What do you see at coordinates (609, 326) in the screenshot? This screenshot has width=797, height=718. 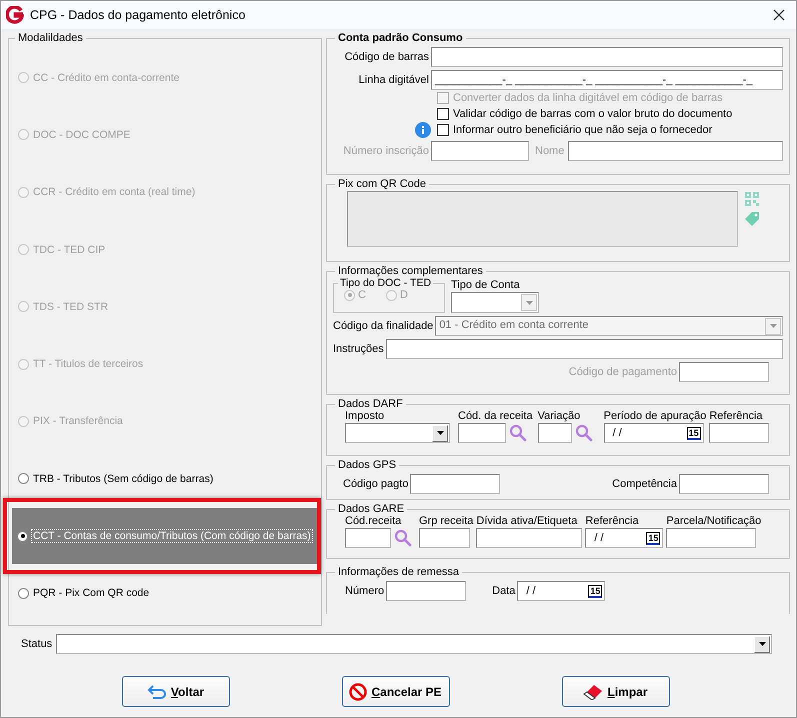 I see `dropdown-field: 01 - Crédito em conta corrente` at bounding box center [609, 326].